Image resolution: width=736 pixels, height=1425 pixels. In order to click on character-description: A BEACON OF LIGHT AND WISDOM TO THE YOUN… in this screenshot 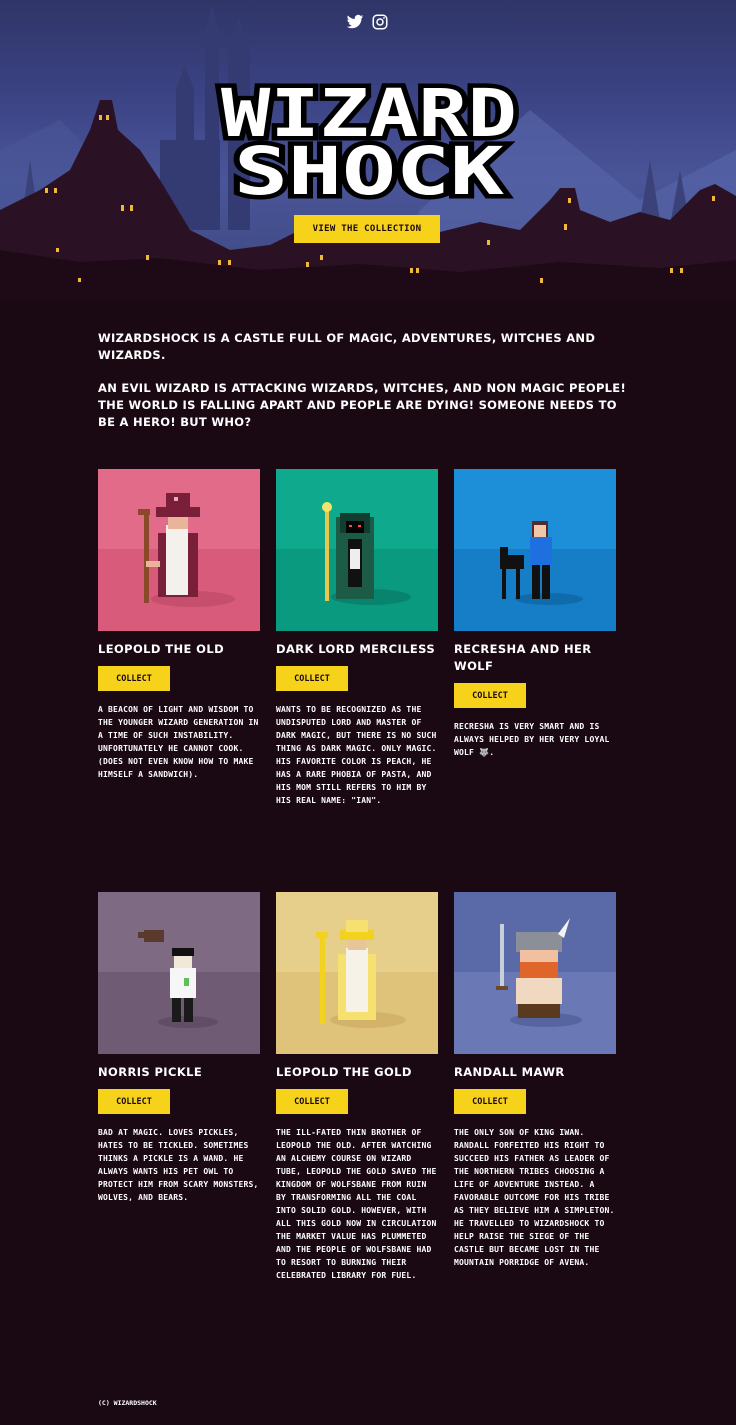, I will do `click(178, 742)`.